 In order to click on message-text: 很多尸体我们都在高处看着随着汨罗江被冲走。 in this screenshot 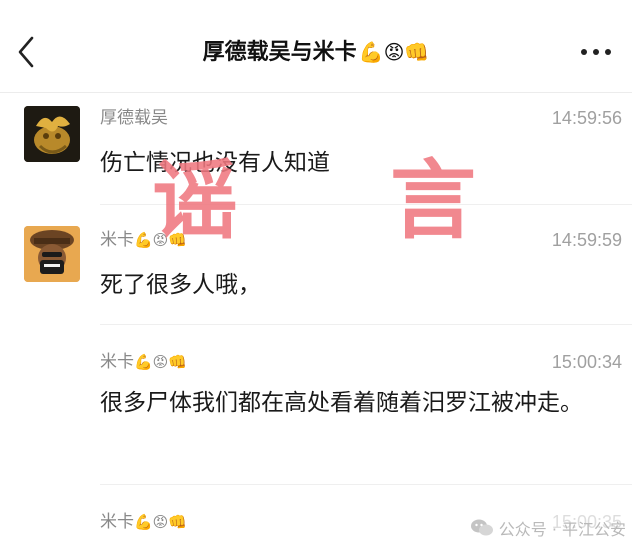, I will do `click(341, 403)`.